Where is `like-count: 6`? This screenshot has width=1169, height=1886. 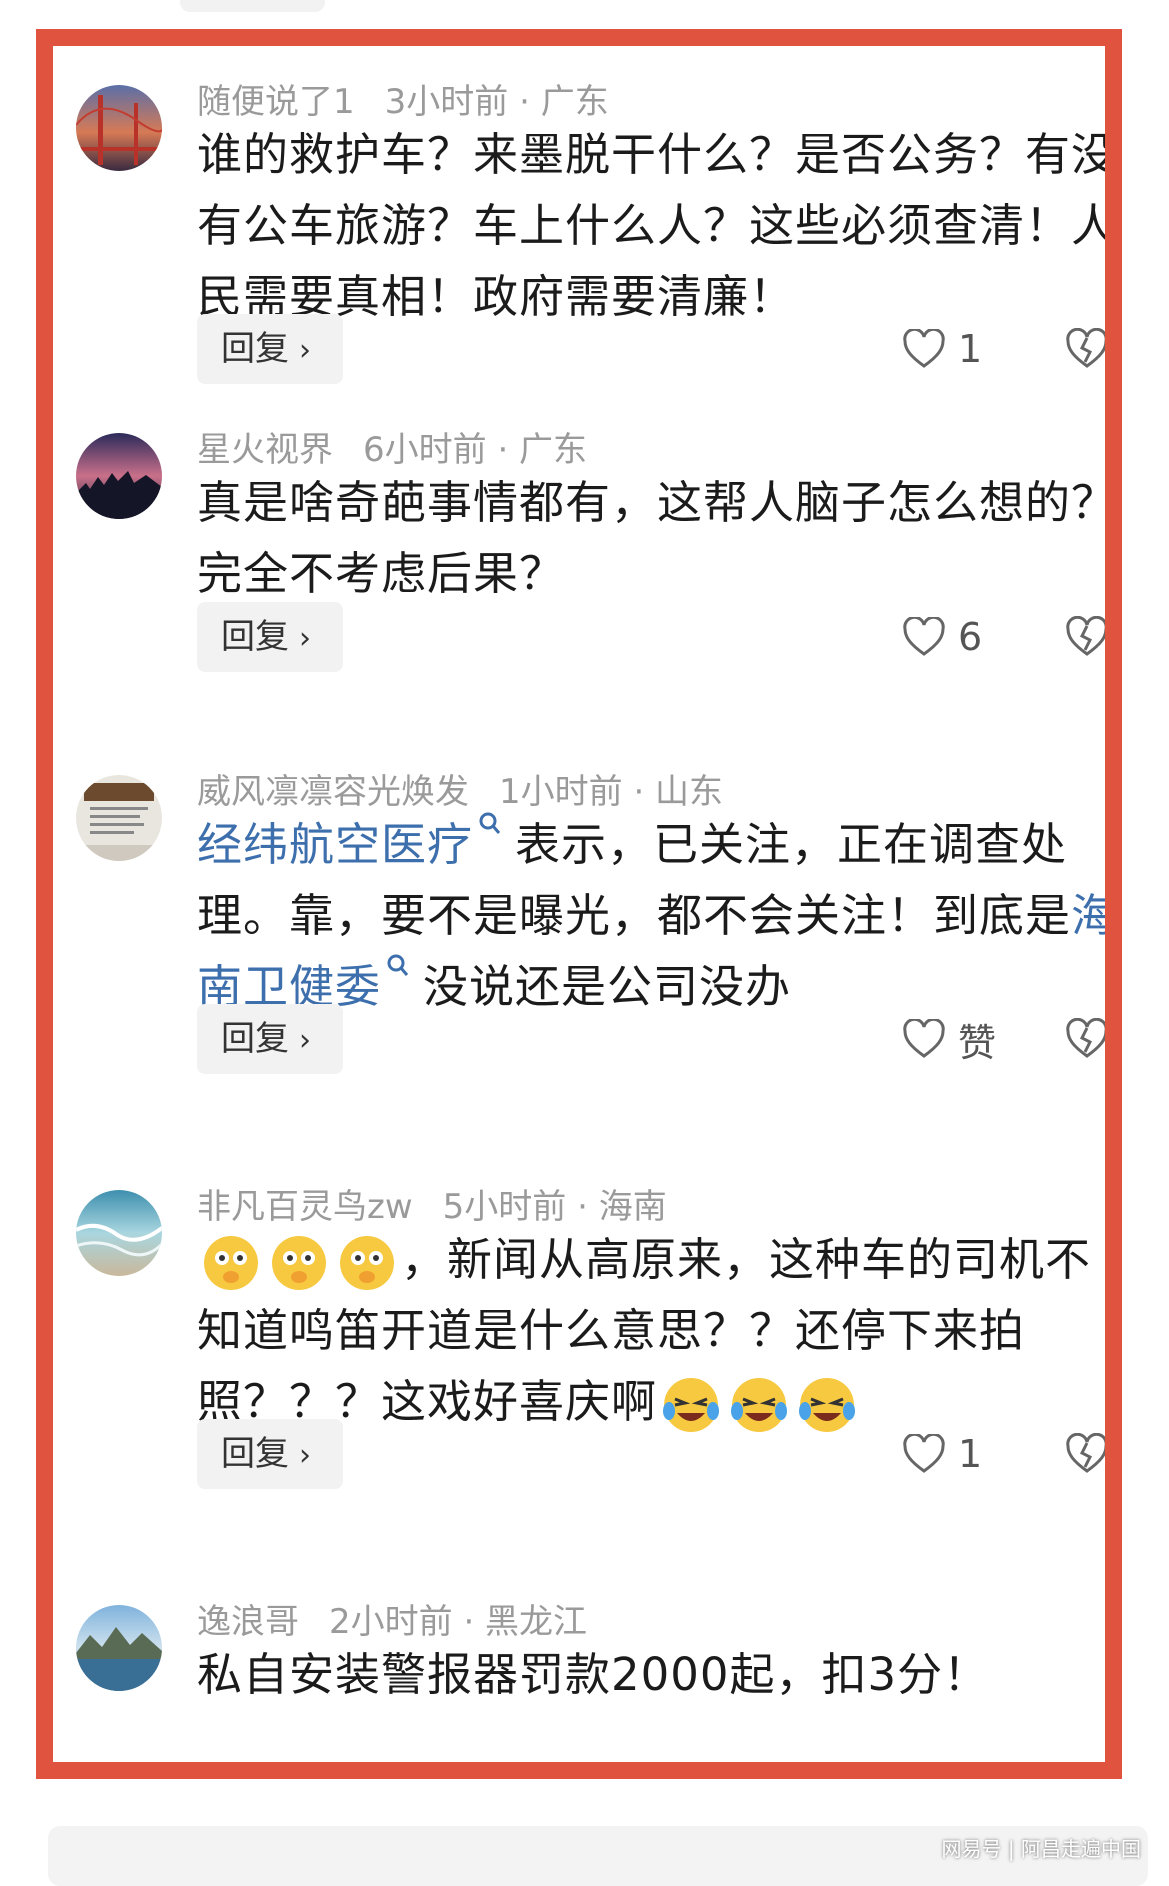
like-count: 6 is located at coordinates (970, 637).